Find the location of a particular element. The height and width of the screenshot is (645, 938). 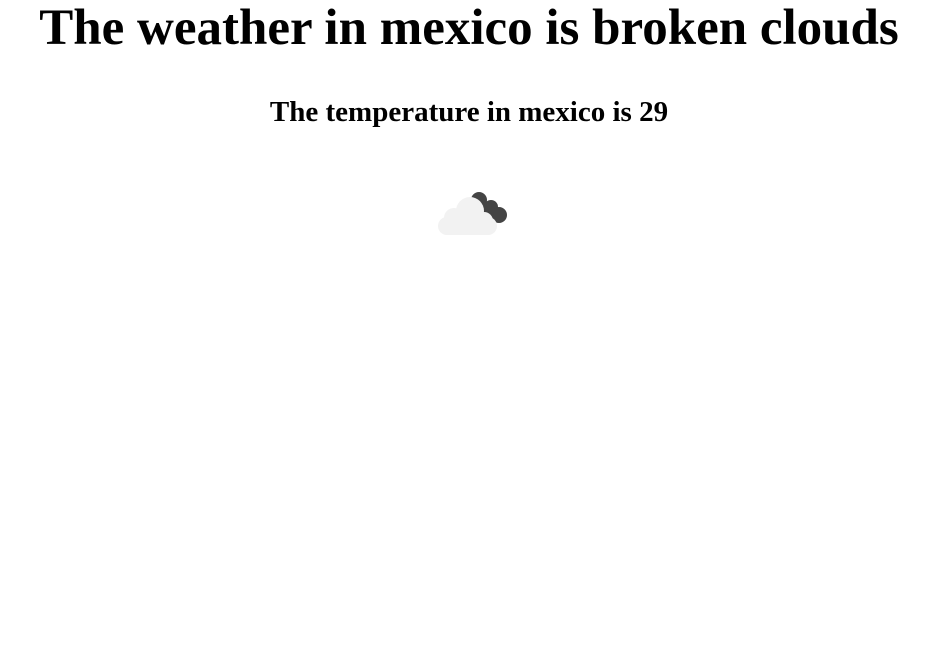

broken-clouds-icon is located at coordinates (473, 213).